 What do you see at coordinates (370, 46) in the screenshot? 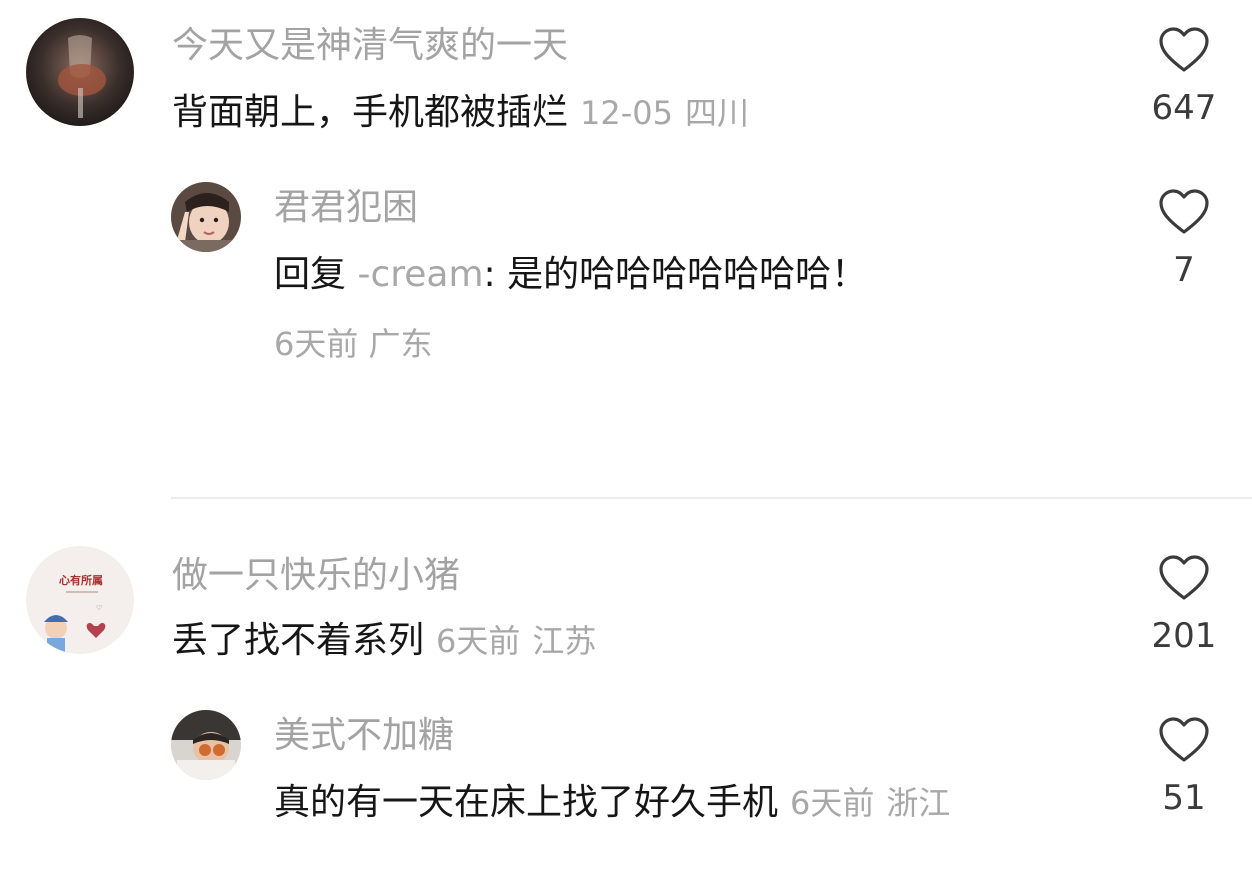
I see `comment-username: 今天又是神清气爽的一天` at bounding box center [370, 46].